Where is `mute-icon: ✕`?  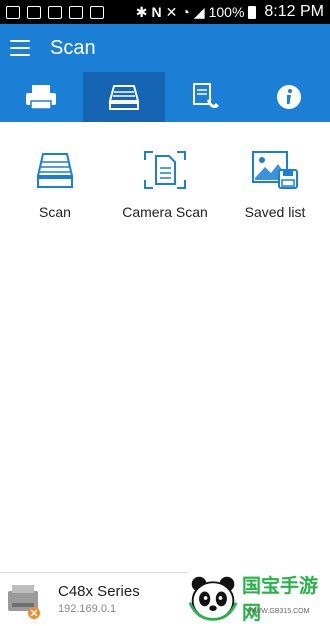
mute-icon: ✕ is located at coordinates (172, 12).